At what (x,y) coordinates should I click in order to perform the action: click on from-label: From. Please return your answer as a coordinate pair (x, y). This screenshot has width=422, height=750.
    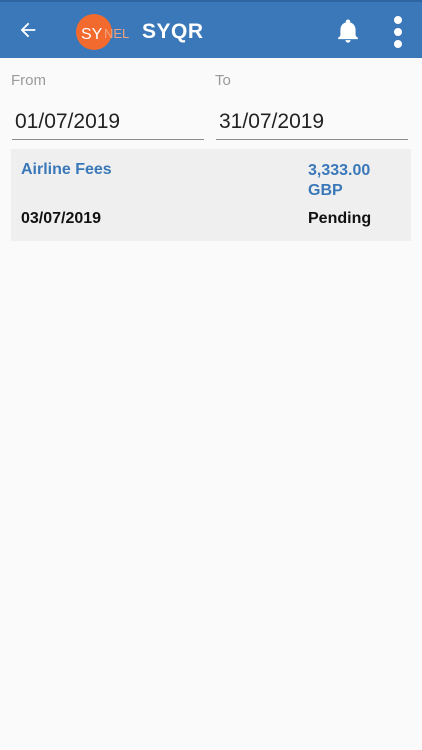
    Looking at the image, I should click on (28, 80).